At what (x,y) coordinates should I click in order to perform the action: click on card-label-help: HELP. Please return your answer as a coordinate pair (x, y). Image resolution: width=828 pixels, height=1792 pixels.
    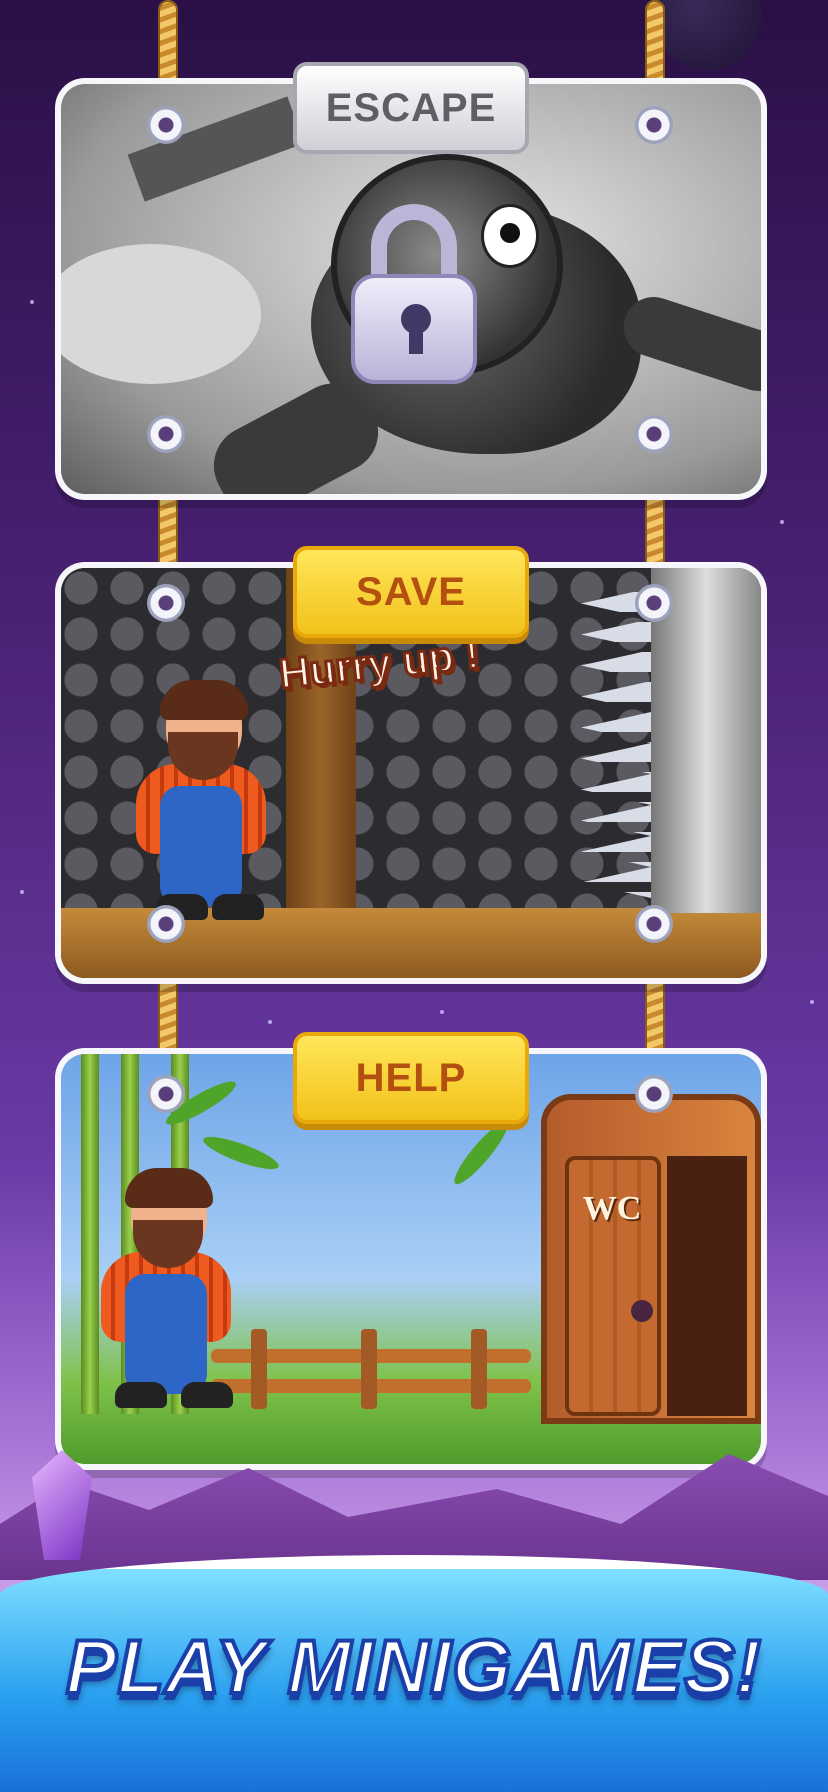
    Looking at the image, I should click on (411, 1078).